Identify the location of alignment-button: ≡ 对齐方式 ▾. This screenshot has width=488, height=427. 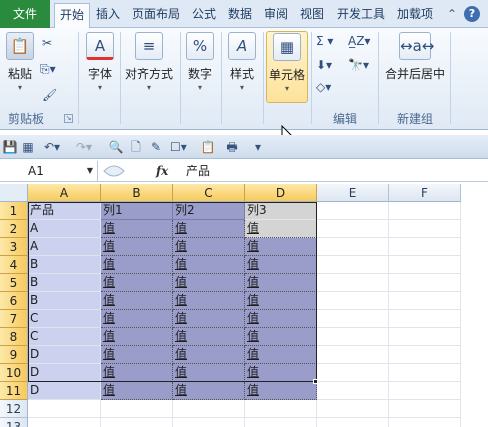
(149, 62).